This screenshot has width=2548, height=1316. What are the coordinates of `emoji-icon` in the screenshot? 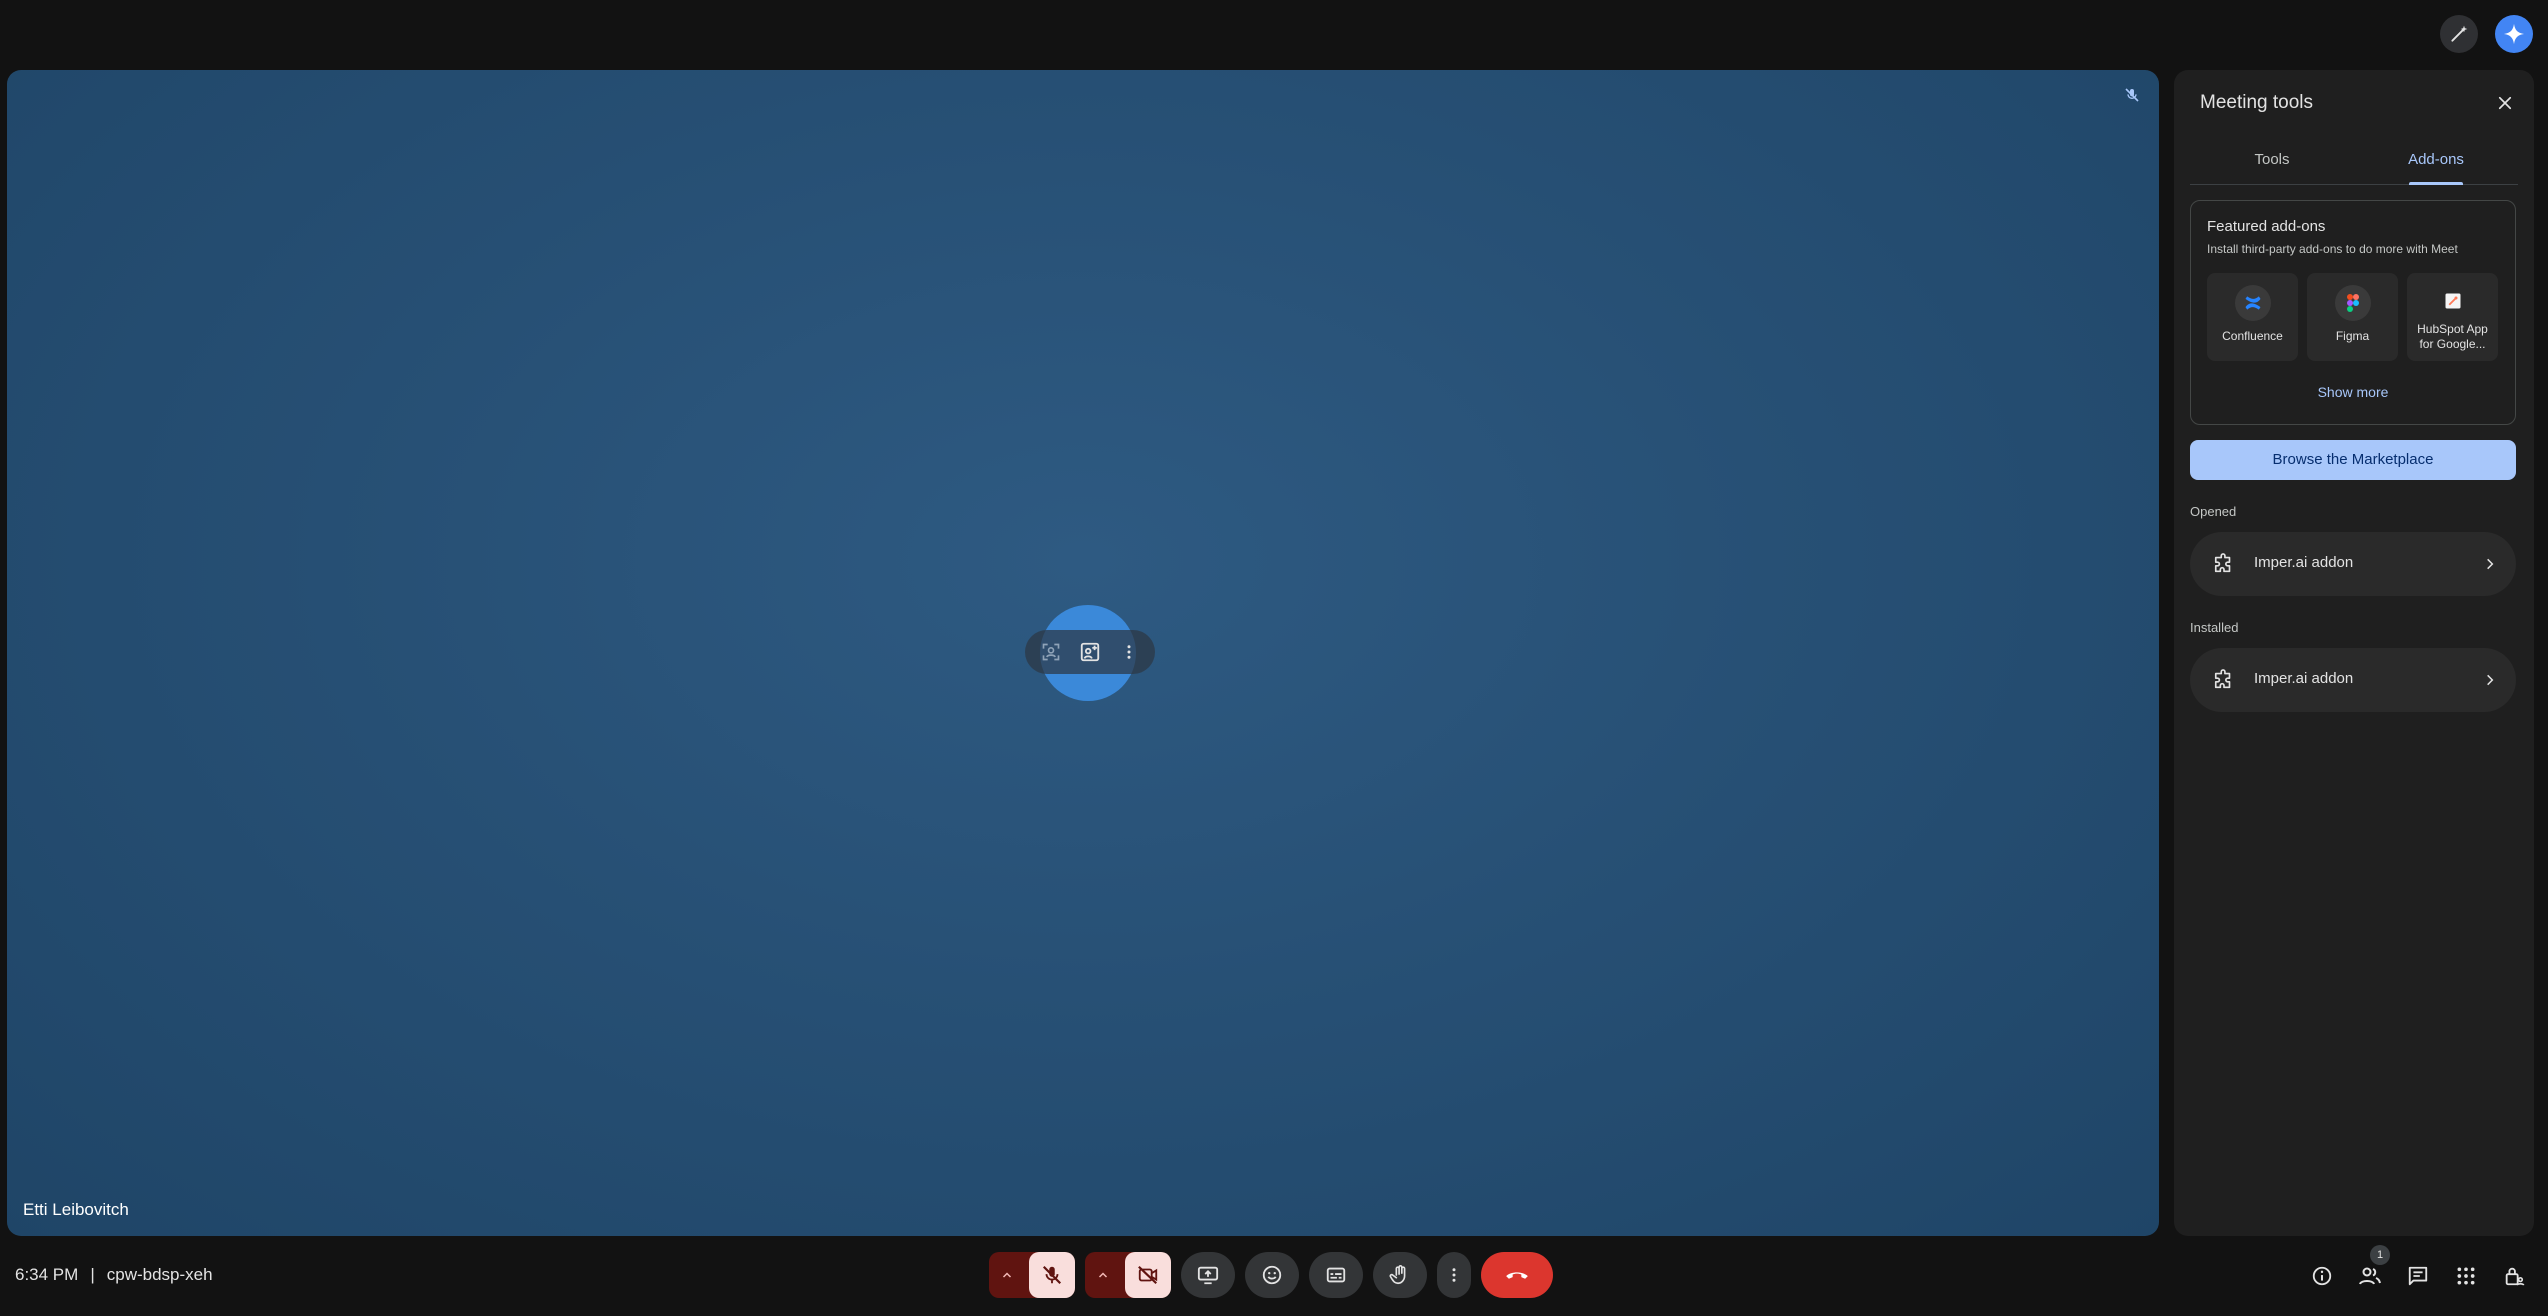 It's located at (1272, 1275).